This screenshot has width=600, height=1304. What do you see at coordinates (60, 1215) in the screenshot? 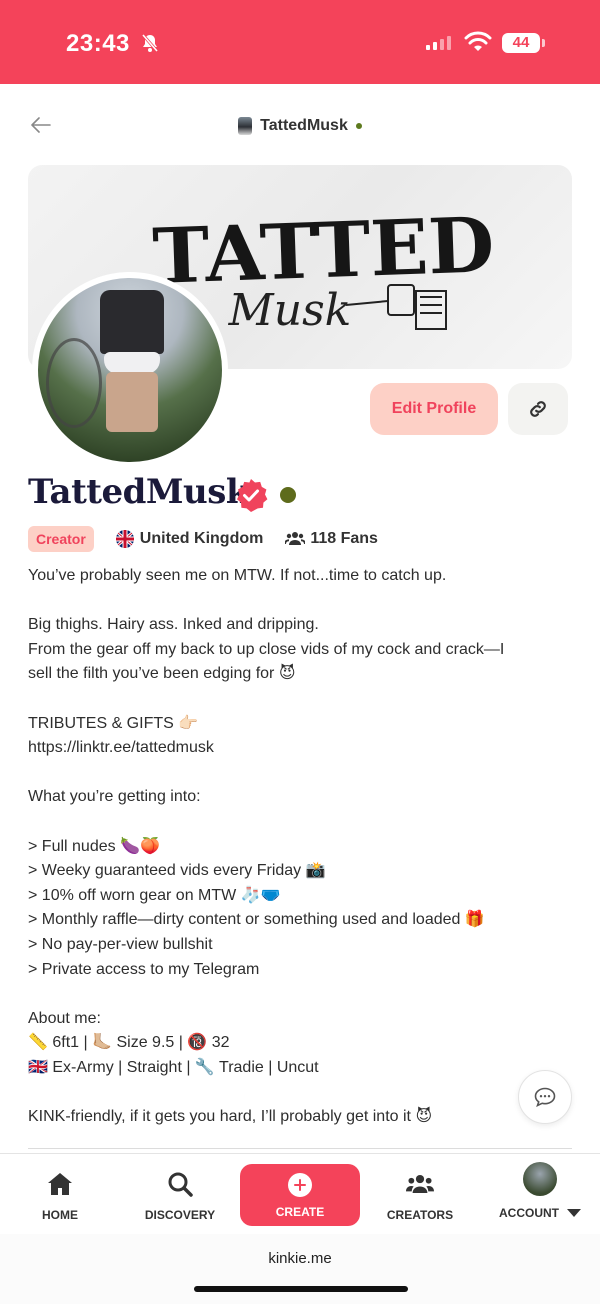
I see `nav-home-label: HOME` at bounding box center [60, 1215].